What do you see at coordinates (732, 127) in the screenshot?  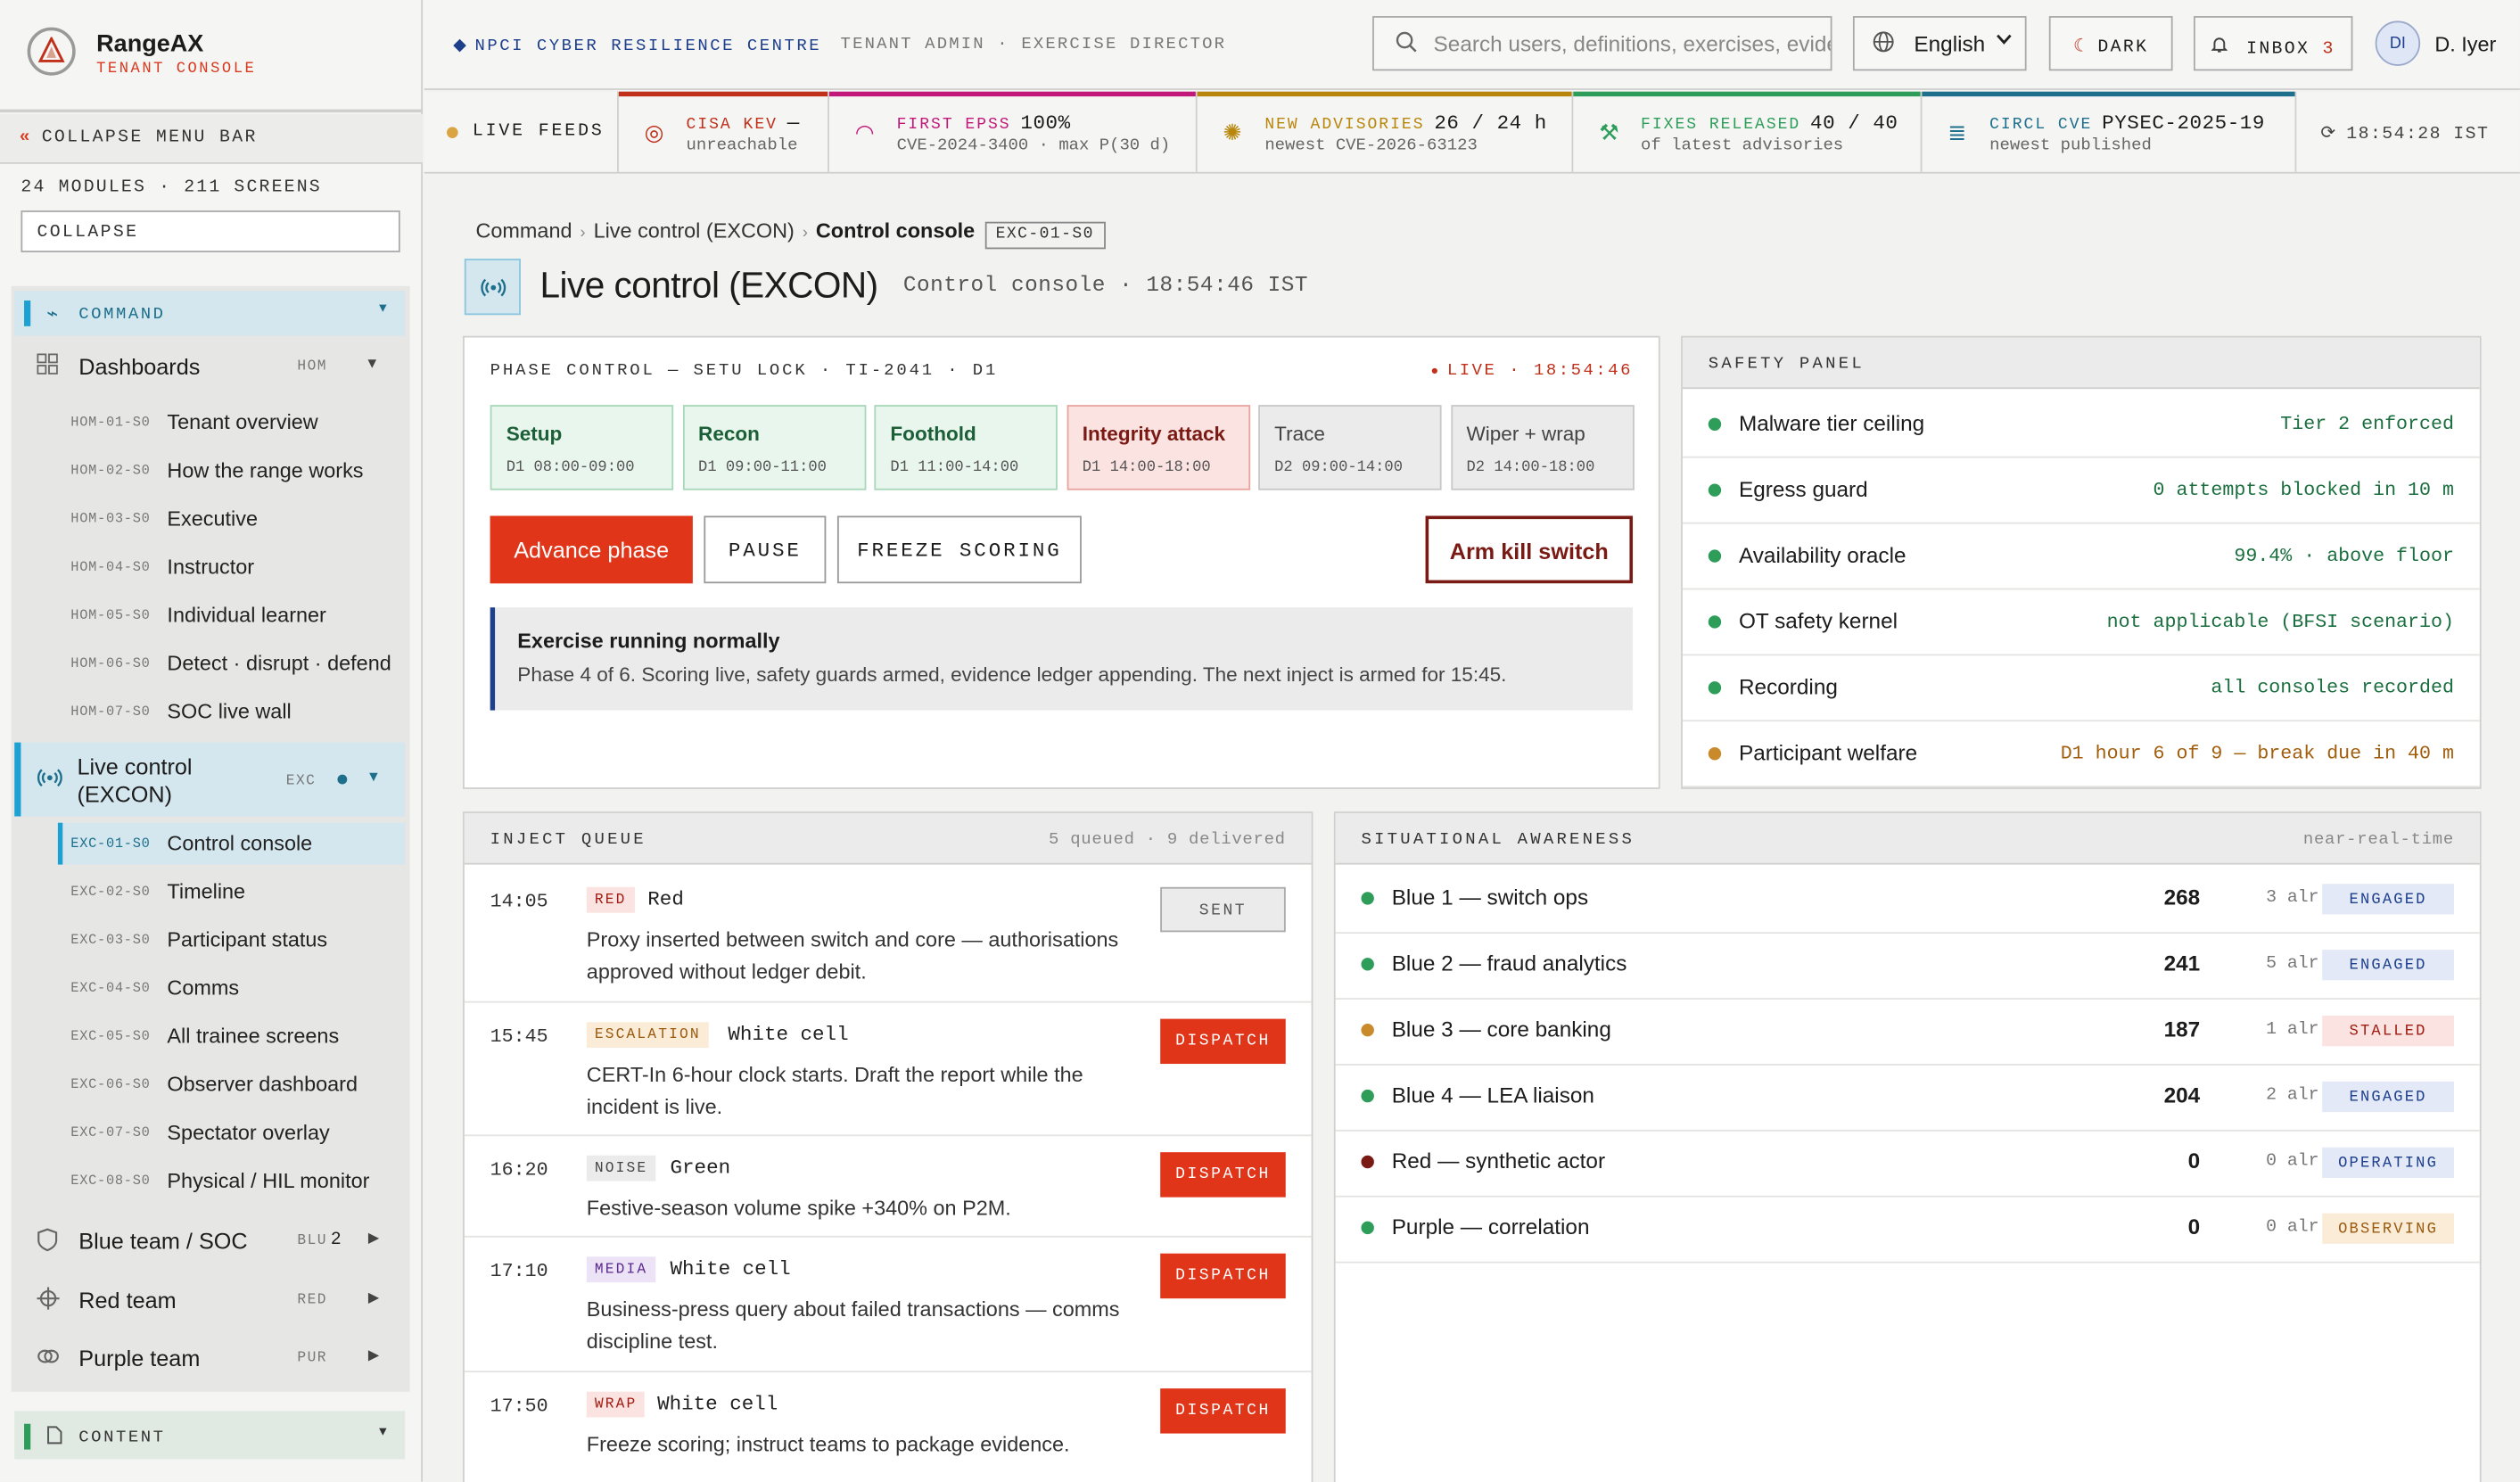 I see `feed-title: CISA KEV` at bounding box center [732, 127].